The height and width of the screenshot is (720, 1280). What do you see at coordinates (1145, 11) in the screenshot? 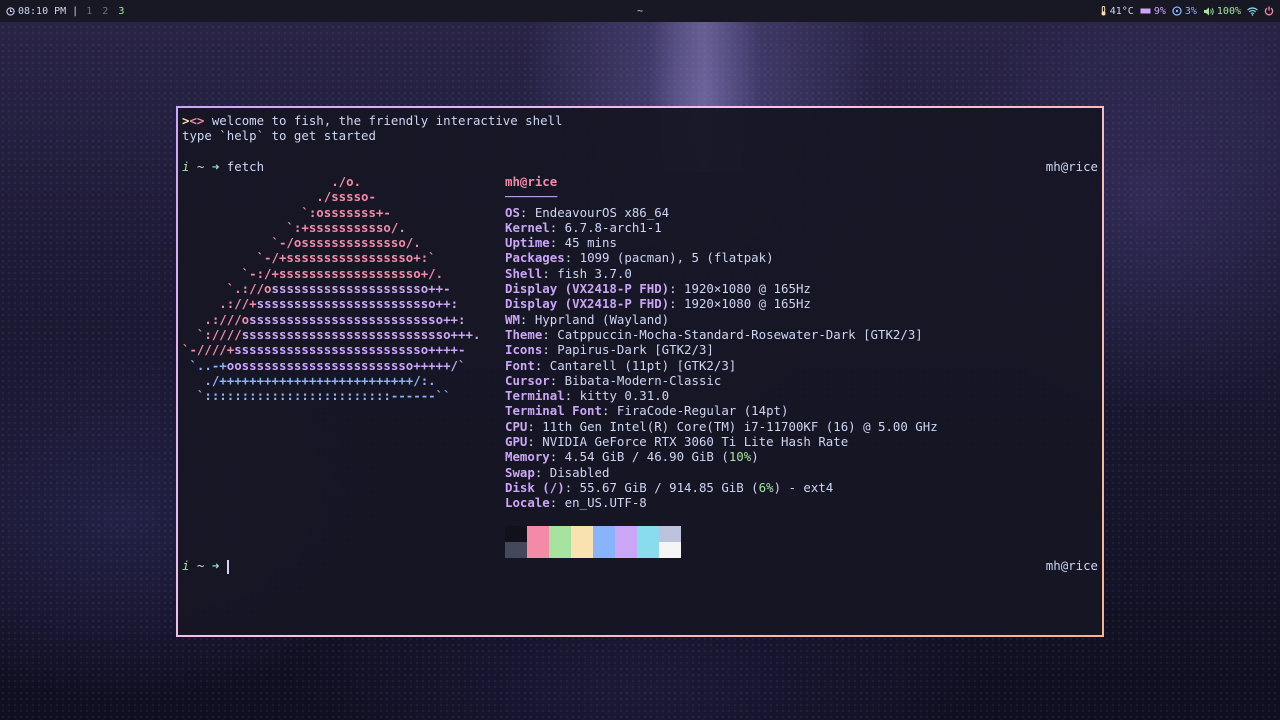
I see `memory-icon` at bounding box center [1145, 11].